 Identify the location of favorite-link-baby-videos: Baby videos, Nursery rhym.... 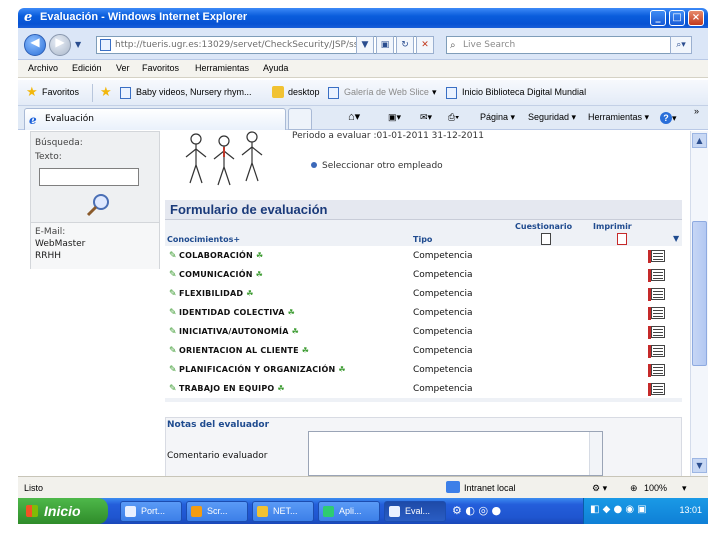
(194, 92).